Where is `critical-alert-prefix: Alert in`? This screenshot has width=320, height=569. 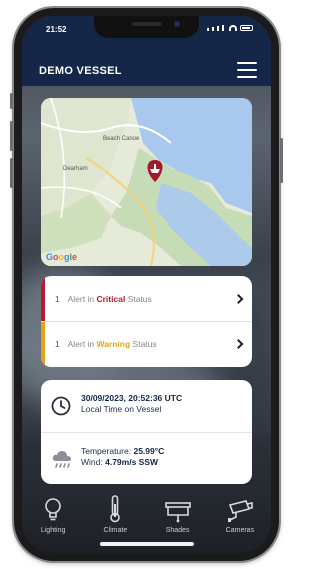
critical-alert-prefix: Alert in is located at coordinates (81, 298).